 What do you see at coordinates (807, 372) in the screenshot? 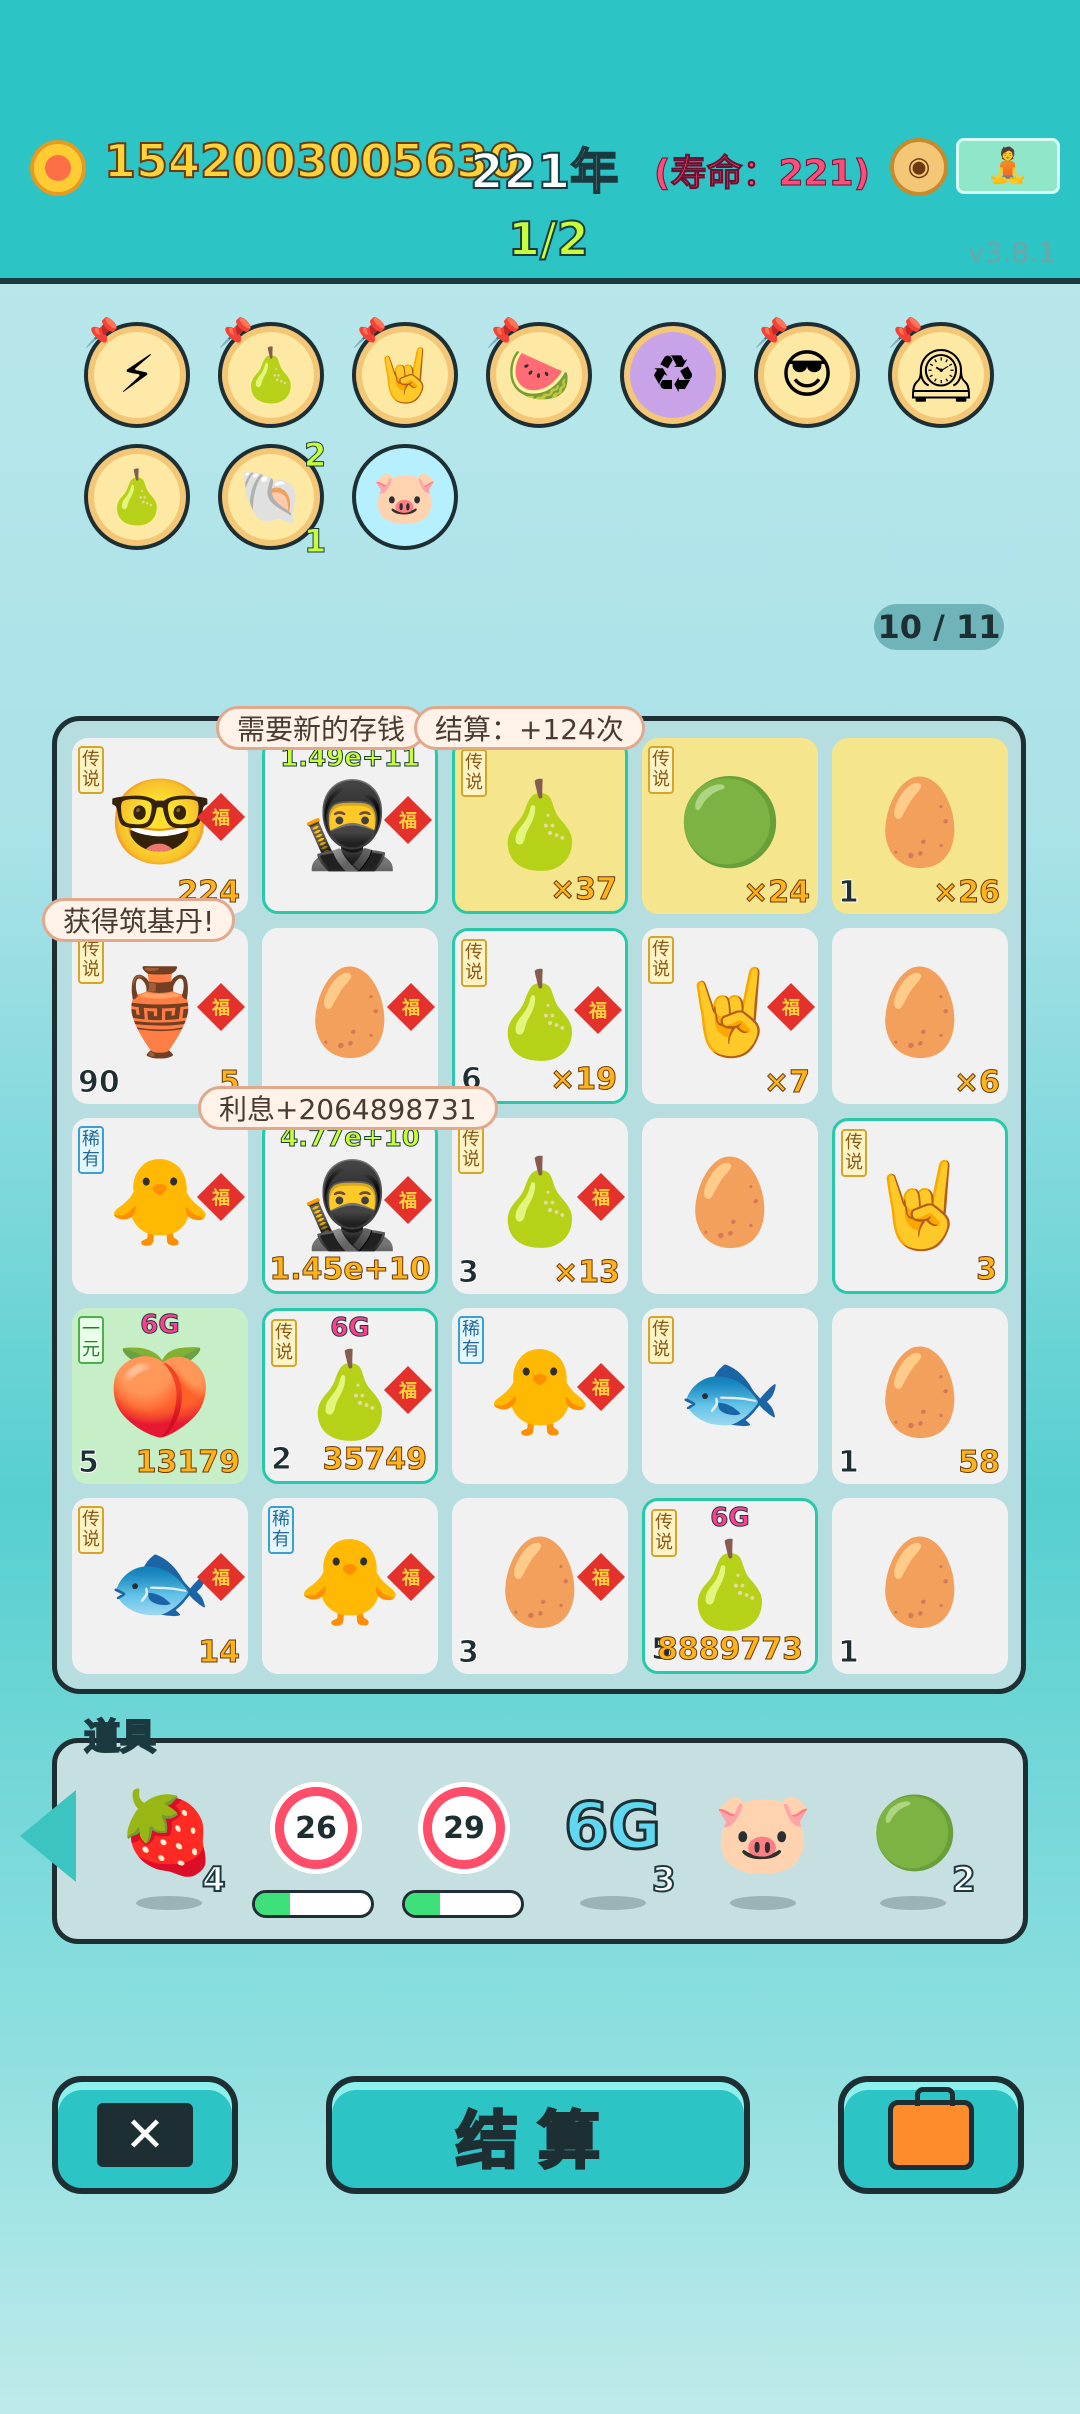
I see `cool-face-relic-icon: 📌 😎` at bounding box center [807, 372].